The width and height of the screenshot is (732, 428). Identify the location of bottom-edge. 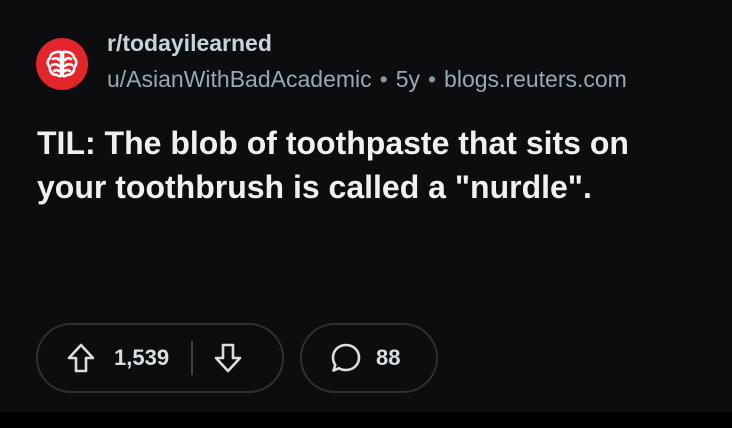
(366, 420).